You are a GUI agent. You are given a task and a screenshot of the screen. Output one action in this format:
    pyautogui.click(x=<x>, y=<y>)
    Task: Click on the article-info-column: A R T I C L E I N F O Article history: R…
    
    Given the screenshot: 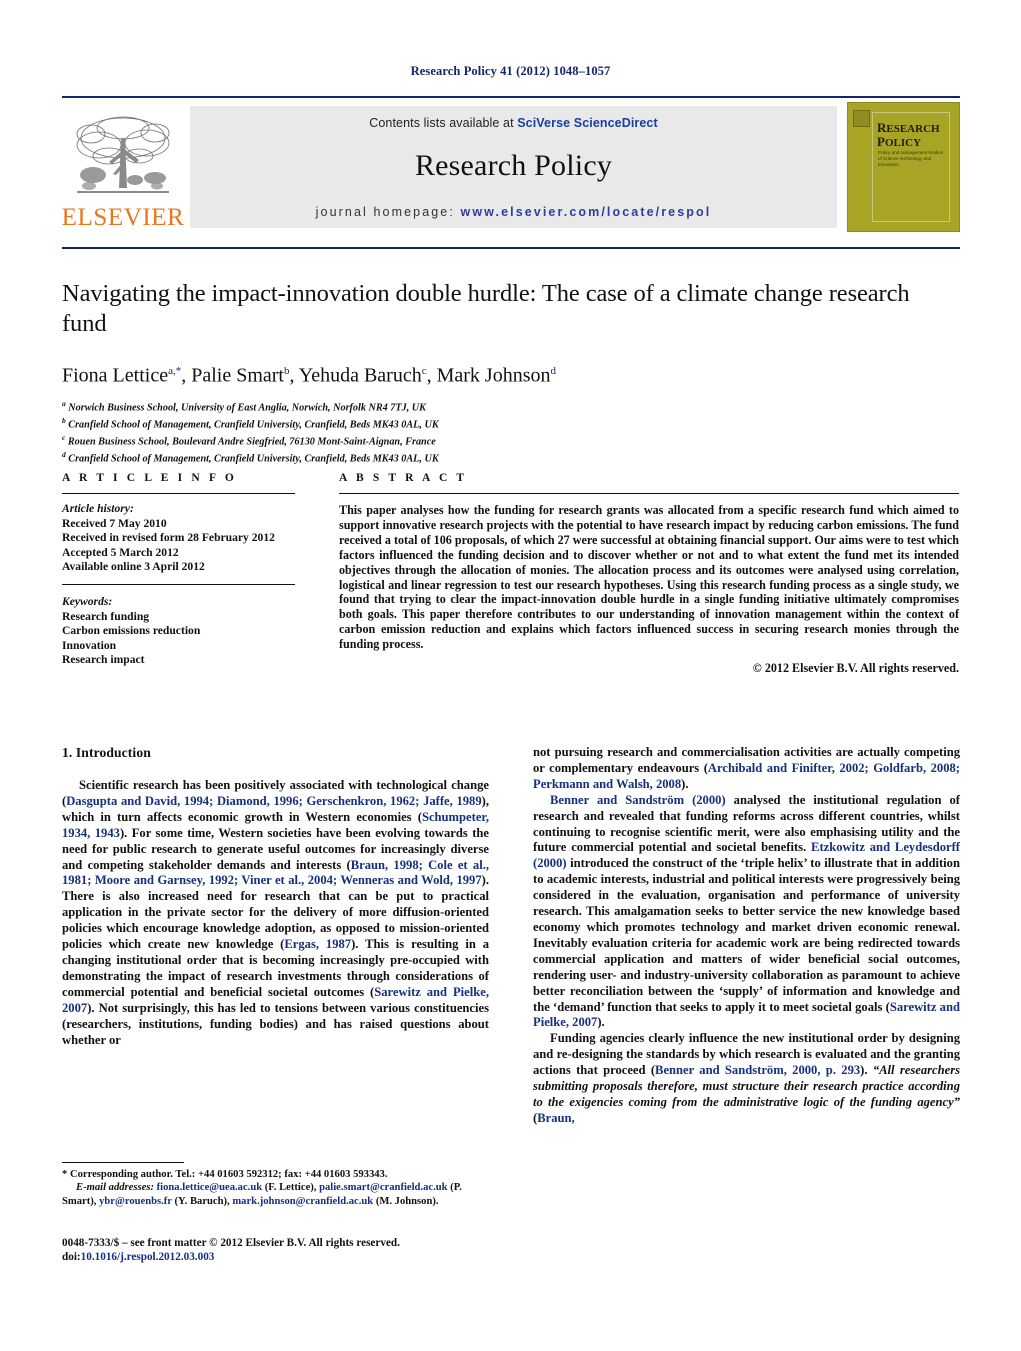 What is the action you would take?
    pyautogui.click(x=178, y=574)
    